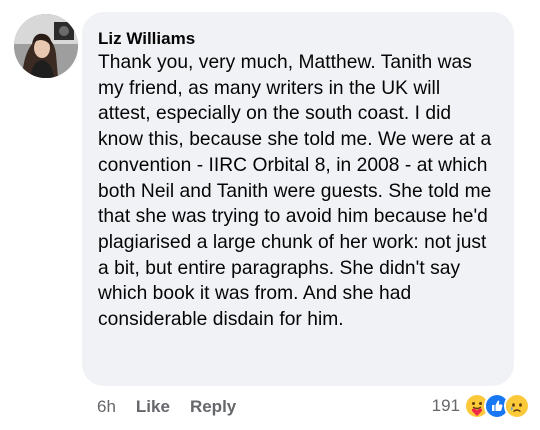  I want to click on reactions-summary: 191, so click(481, 406).